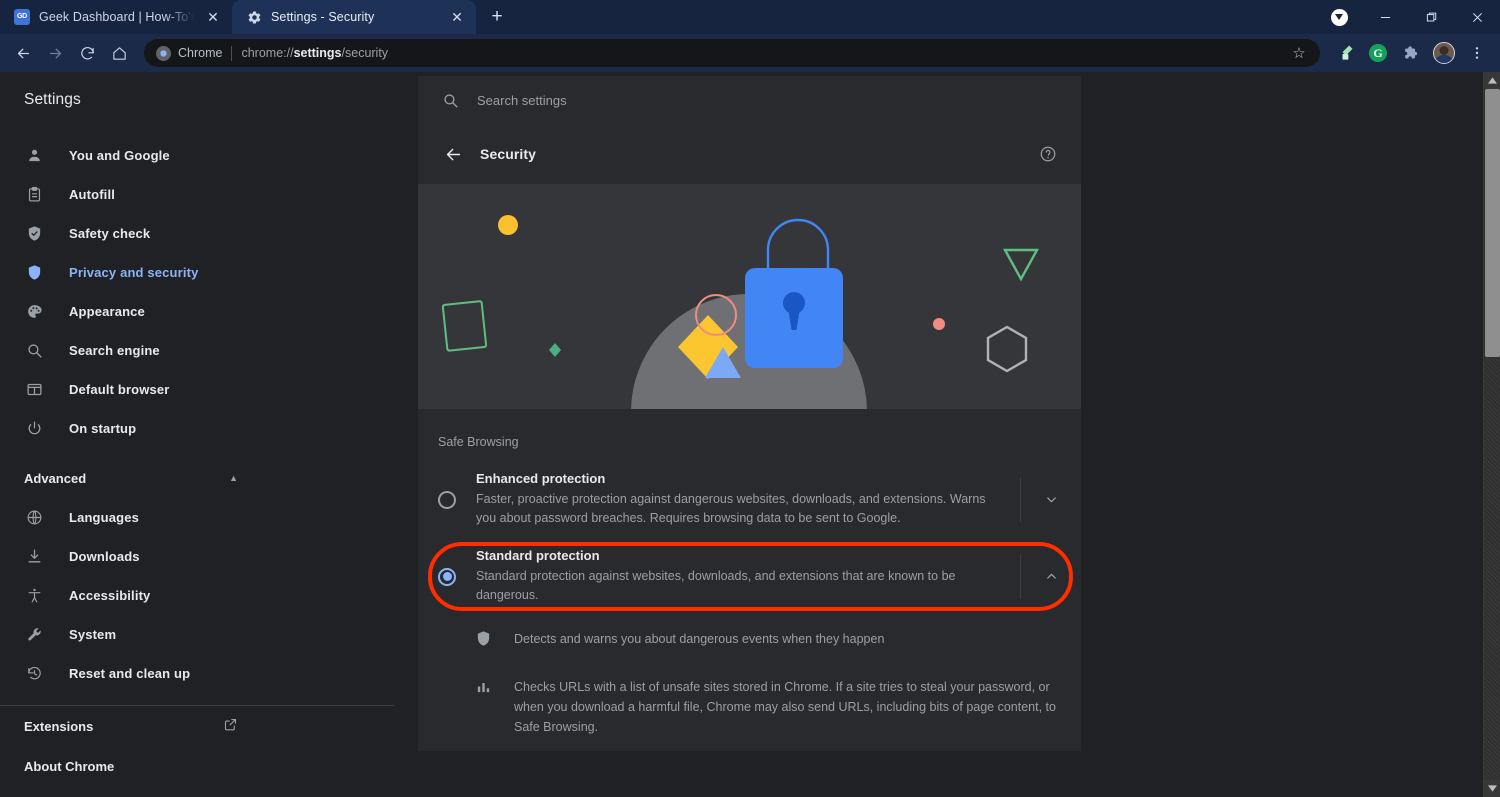 The width and height of the screenshot is (1500, 797). Describe the element at coordinates (103, 428) in the screenshot. I see `sidebar-item-label: On startup` at that location.